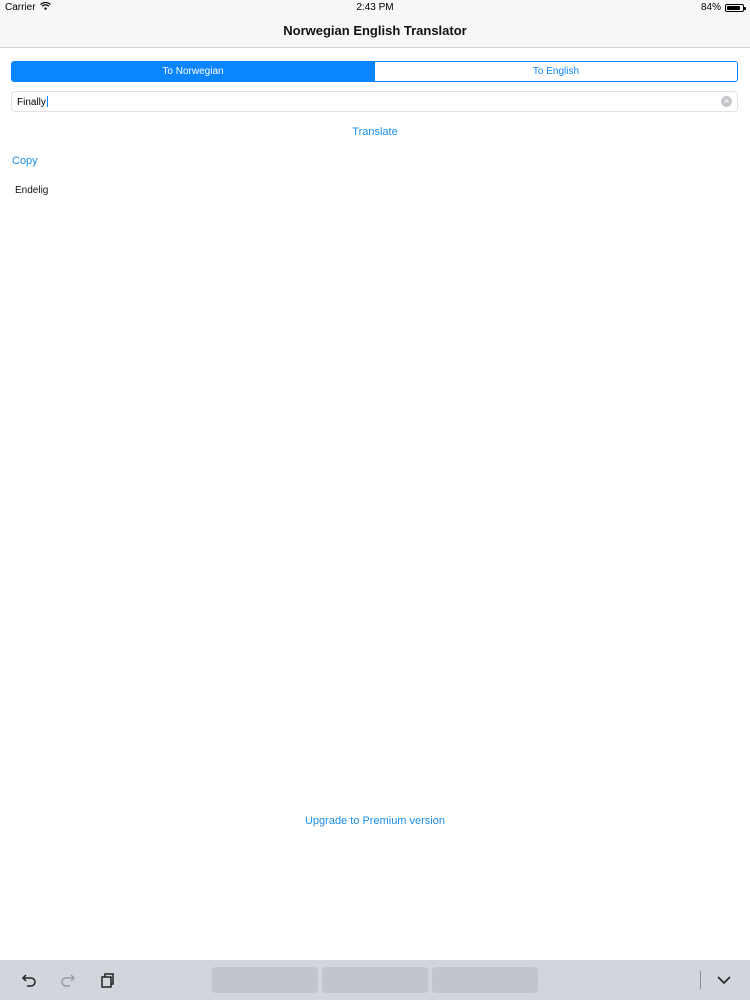  I want to click on keyboard-shortcut-bar, so click(375, 980).